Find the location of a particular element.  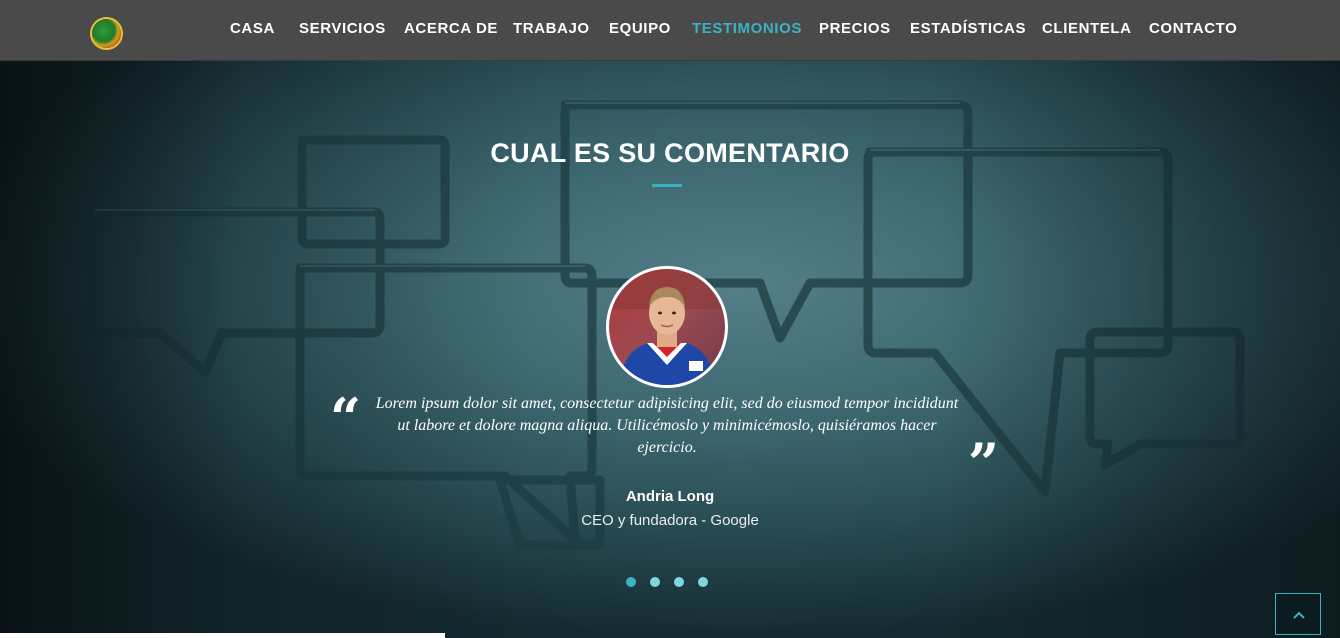

chevron-up-icon is located at coordinates (1299, 615).